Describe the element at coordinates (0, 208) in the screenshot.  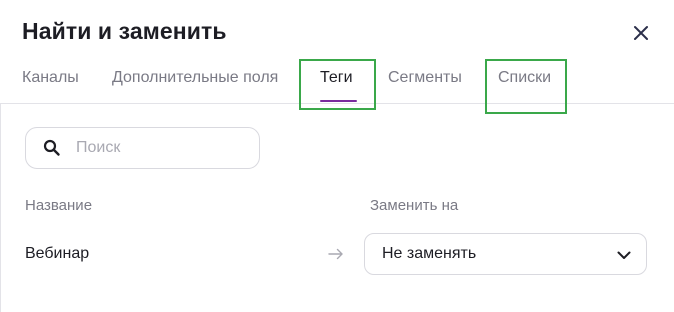
I see `dialog-edge` at that location.